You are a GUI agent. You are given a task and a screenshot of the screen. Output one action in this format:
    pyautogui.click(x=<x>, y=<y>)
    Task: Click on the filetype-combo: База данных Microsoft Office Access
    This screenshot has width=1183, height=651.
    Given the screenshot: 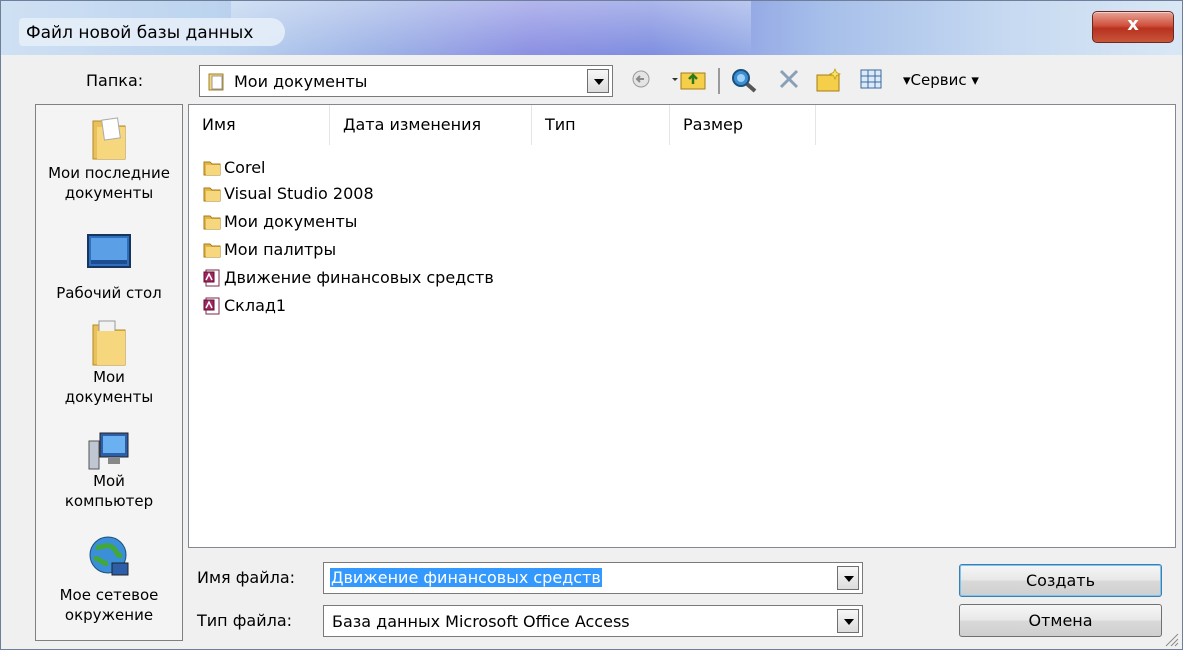 What is the action you would take?
    pyautogui.click(x=593, y=621)
    